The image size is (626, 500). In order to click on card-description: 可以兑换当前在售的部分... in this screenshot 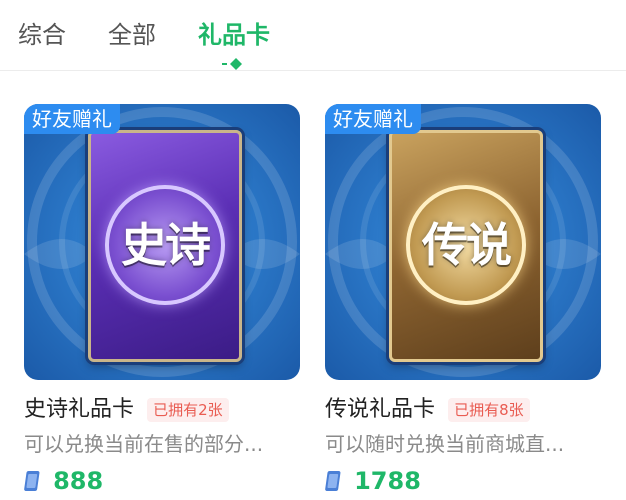, I will do `click(144, 444)`.